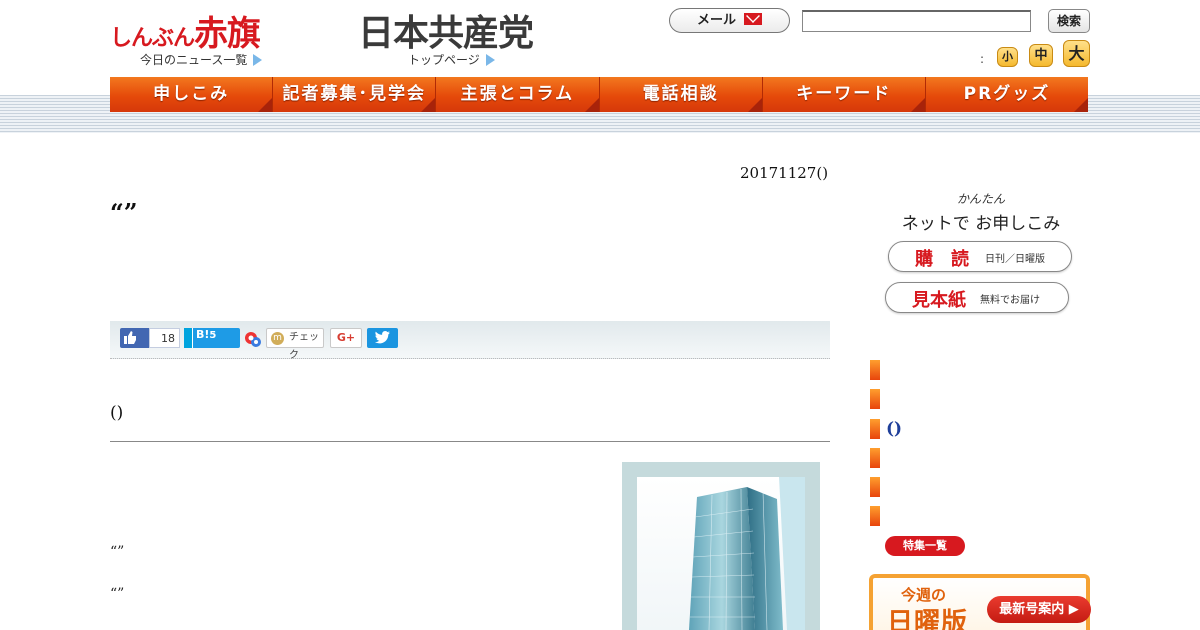 Image resolution: width=1200 pixels, height=630 pixels. What do you see at coordinates (1015, 259) in the screenshot?
I see `subscribe-sub: 日刊／日曜版` at bounding box center [1015, 259].